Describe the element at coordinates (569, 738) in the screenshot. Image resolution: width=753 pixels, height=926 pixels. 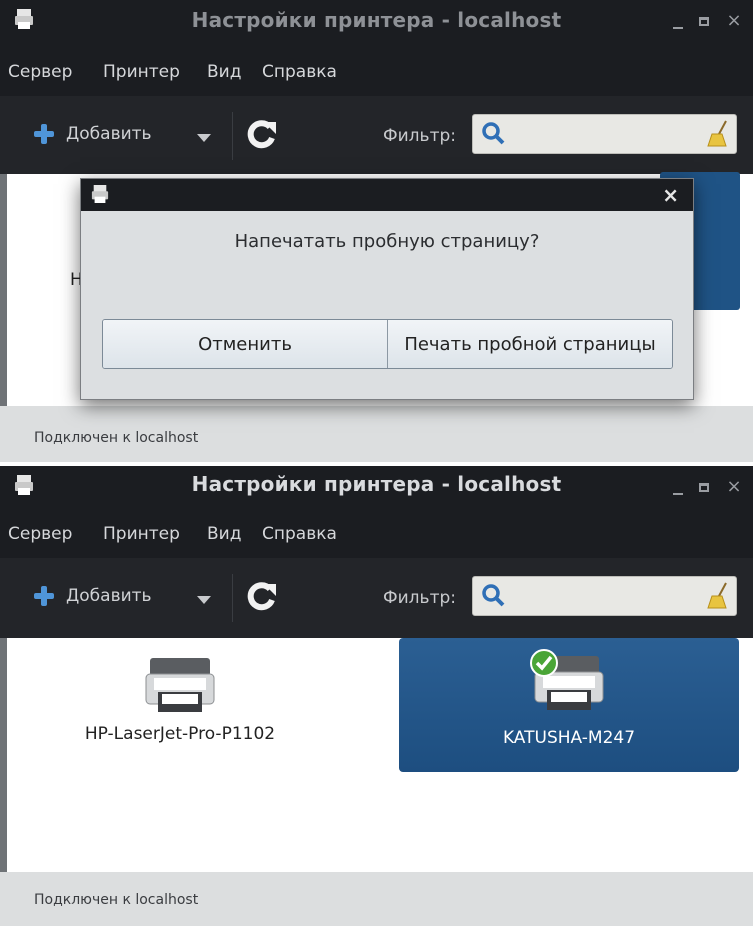
I see `printer-name: KATUSHA-M247` at that location.